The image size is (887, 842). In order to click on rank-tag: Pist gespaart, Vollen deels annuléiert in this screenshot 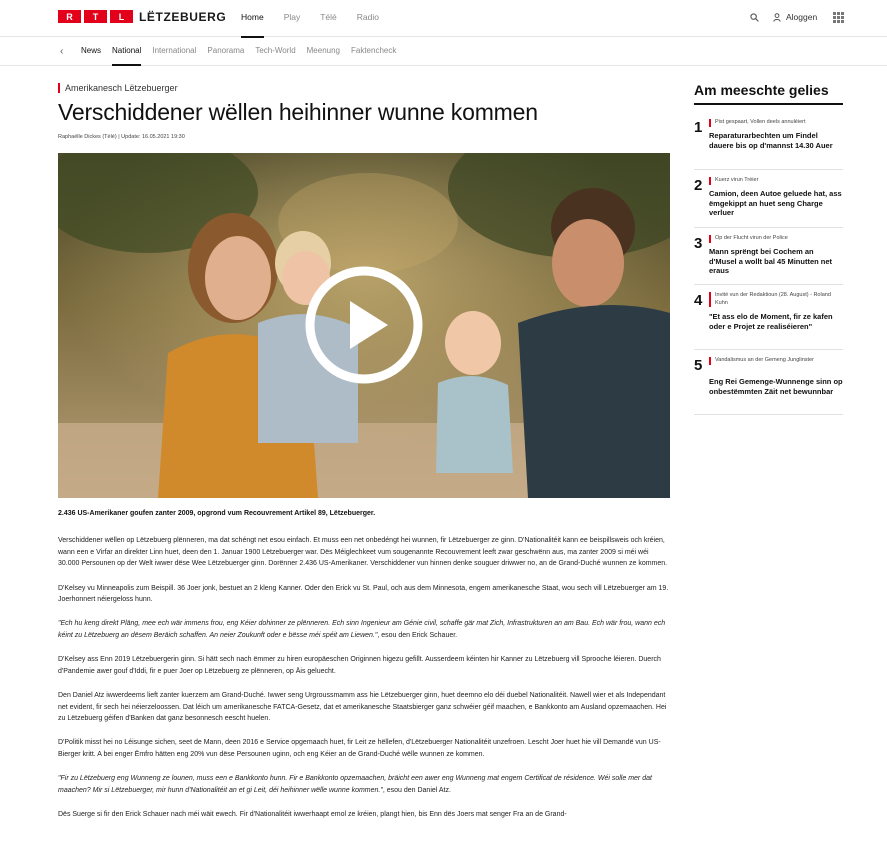, I will do `click(776, 123)`.